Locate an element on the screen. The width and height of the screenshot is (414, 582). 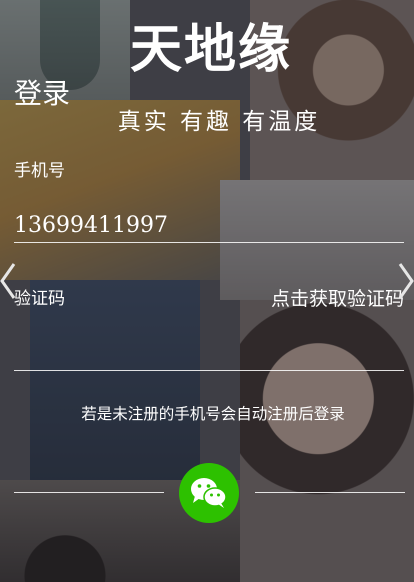
divider-right is located at coordinates (330, 492).